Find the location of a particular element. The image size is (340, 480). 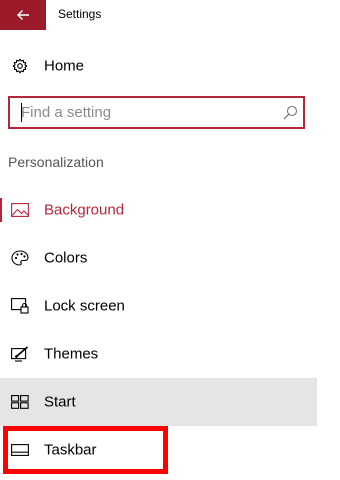

back-arrow-icon is located at coordinates (23, 15).